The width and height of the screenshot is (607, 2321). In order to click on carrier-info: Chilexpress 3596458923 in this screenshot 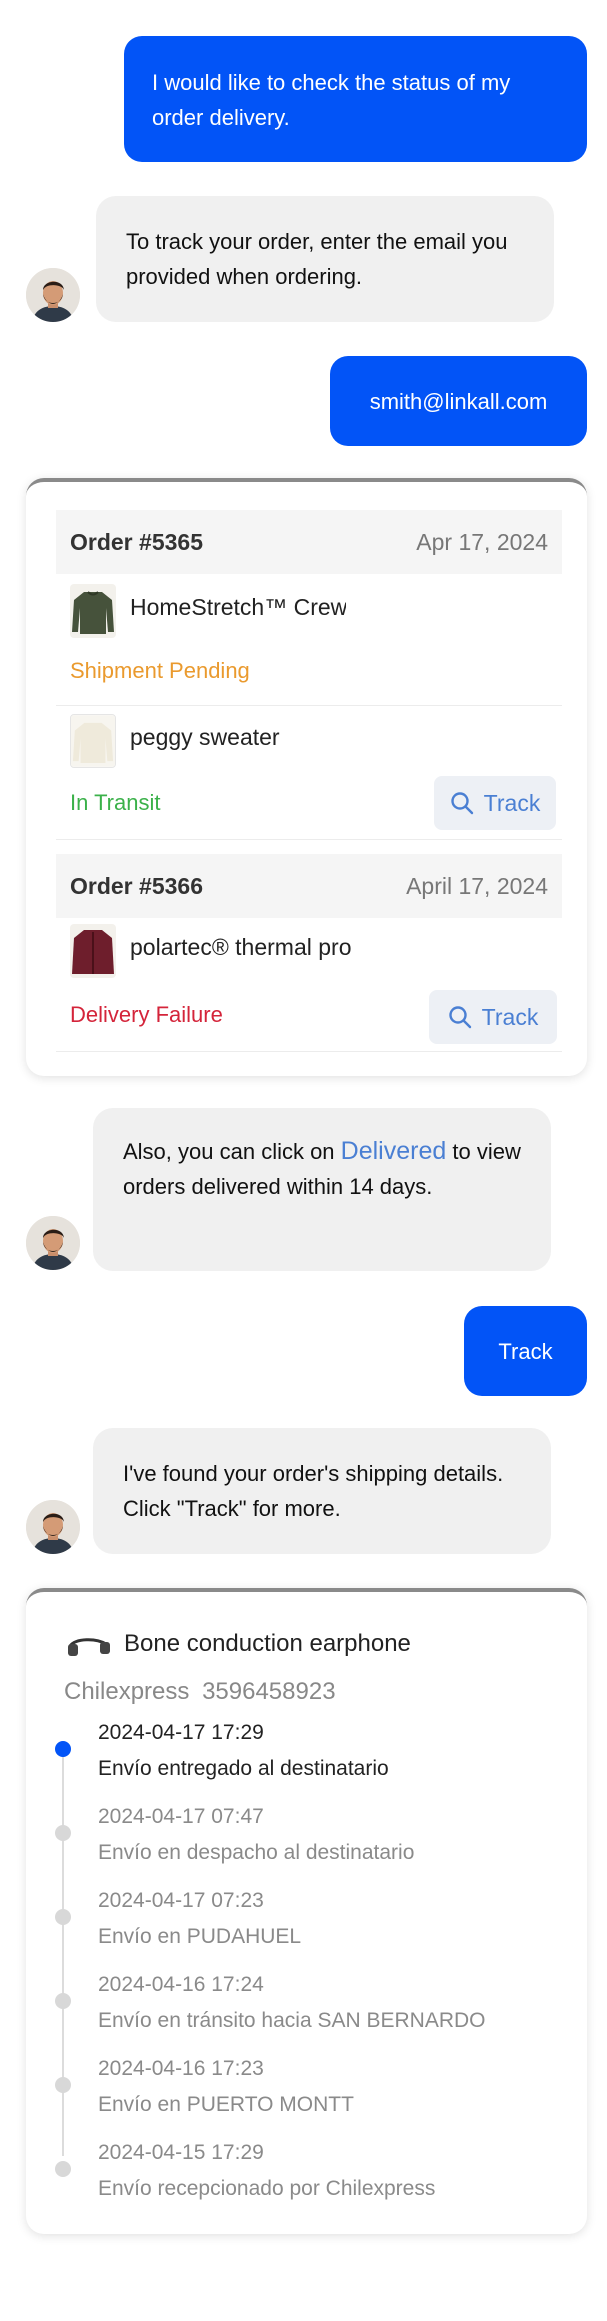, I will do `click(200, 1692)`.